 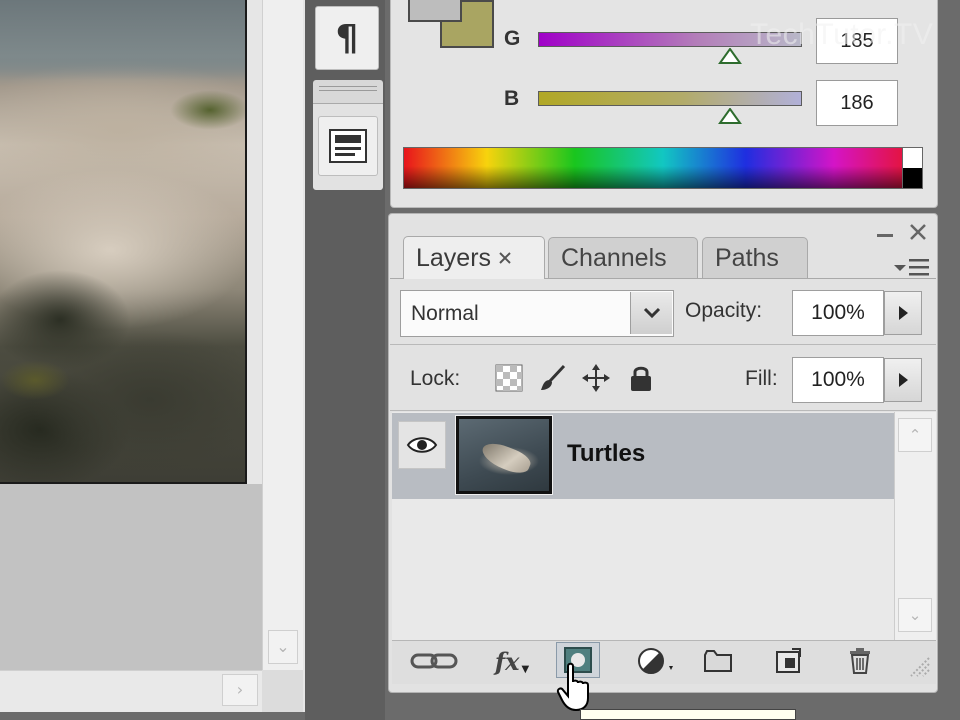 I want to click on resize-grip-icon, so click(x=918, y=665).